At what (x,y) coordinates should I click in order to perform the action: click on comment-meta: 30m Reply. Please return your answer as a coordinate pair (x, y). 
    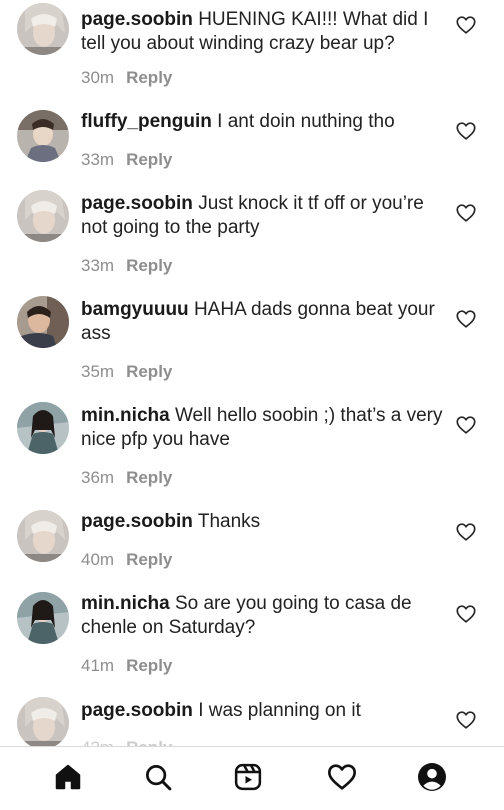
    Looking at the image, I should click on (126, 78).